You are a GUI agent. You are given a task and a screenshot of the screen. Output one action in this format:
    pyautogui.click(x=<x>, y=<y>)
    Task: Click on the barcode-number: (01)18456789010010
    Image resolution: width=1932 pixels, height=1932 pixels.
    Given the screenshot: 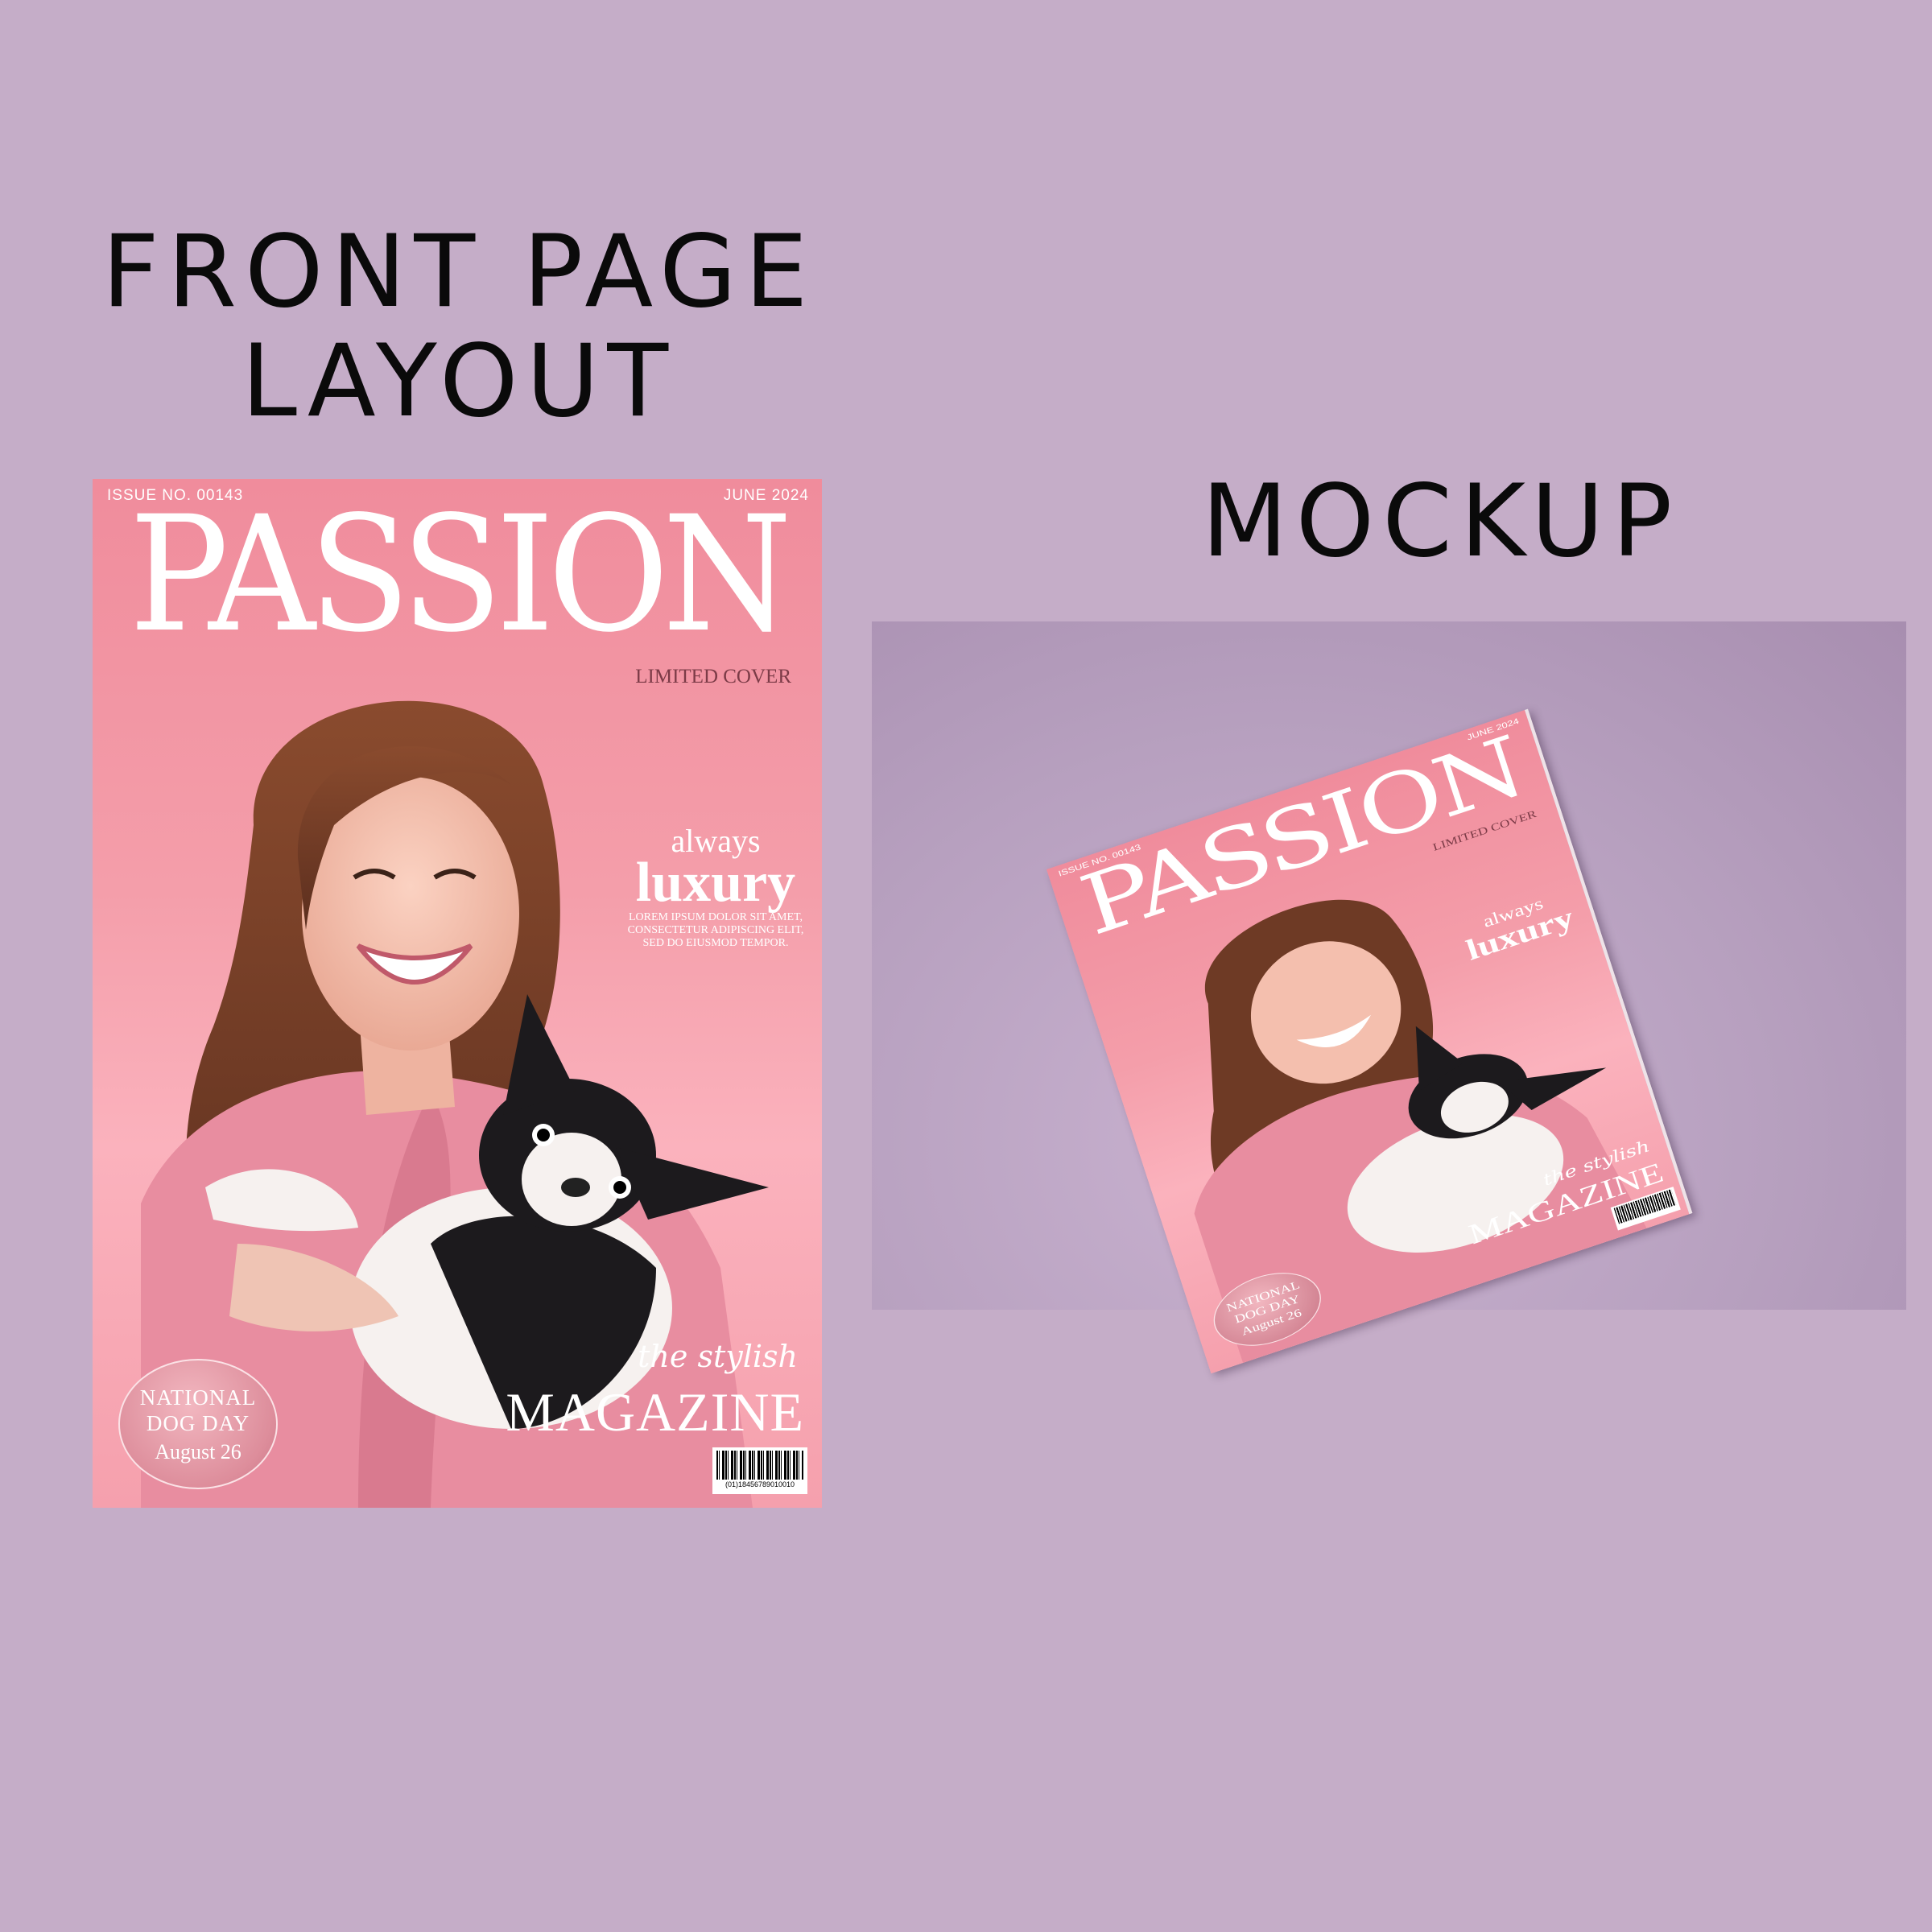 What is the action you would take?
    pyautogui.click(x=759, y=1484)
    